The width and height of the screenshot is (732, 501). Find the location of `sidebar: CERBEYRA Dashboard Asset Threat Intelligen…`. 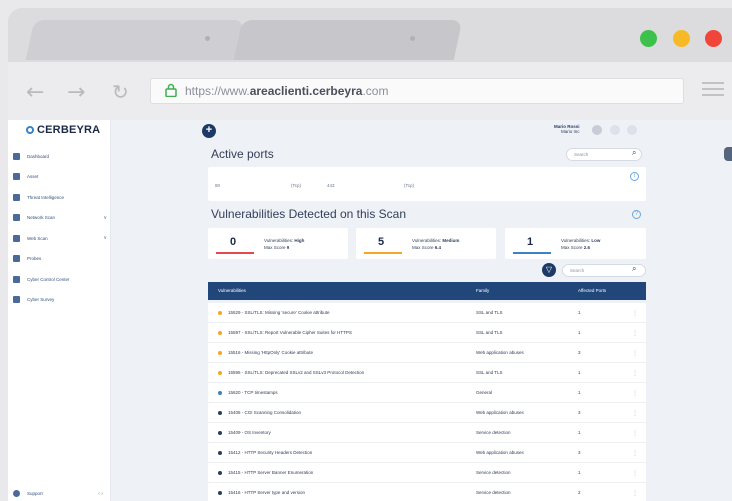

sidebar: CERBEYRA Dashboard Asset Threat Intelligen… is located at coordinates (59, 310).